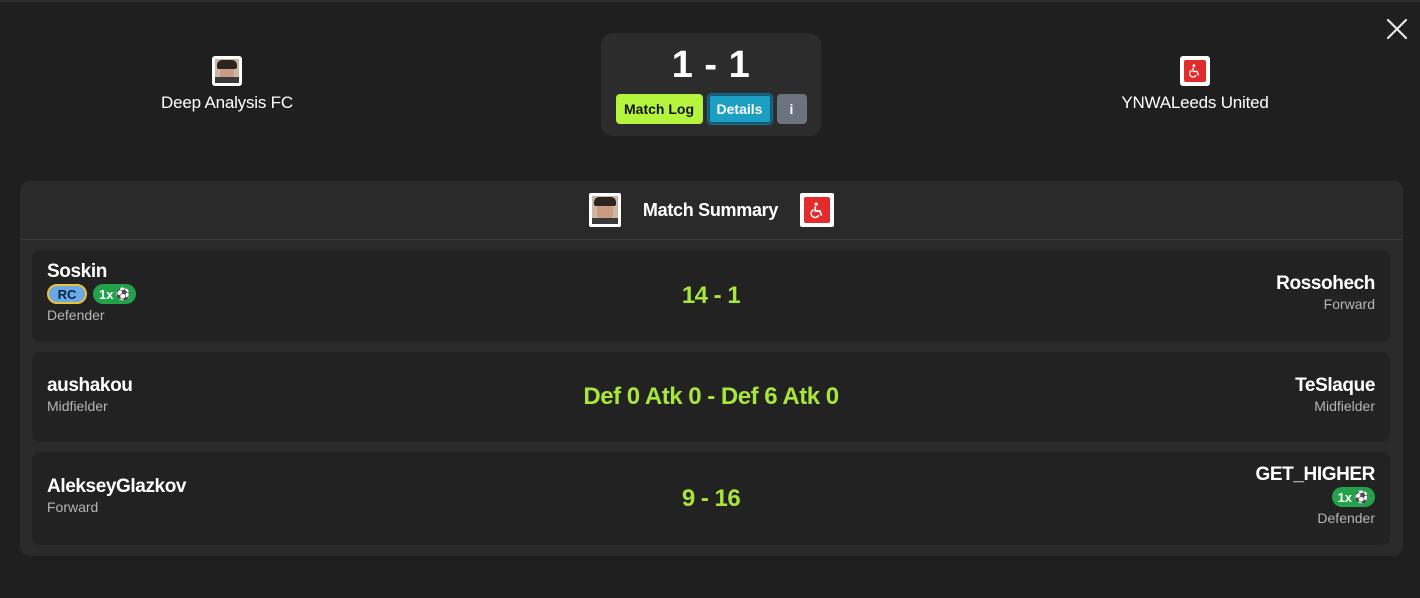 This screenshot has height=598, width=1420. Describe the element at coordinates (227, 102) in the screenshot. I see `home-team-name: Deep Analysis FC` at that location.